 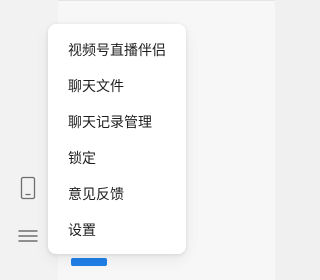 What do you see at coordinates (117, 231) in the screenshot?
I see `menu-item-settings: 设置` at bounding box center [117, 231].